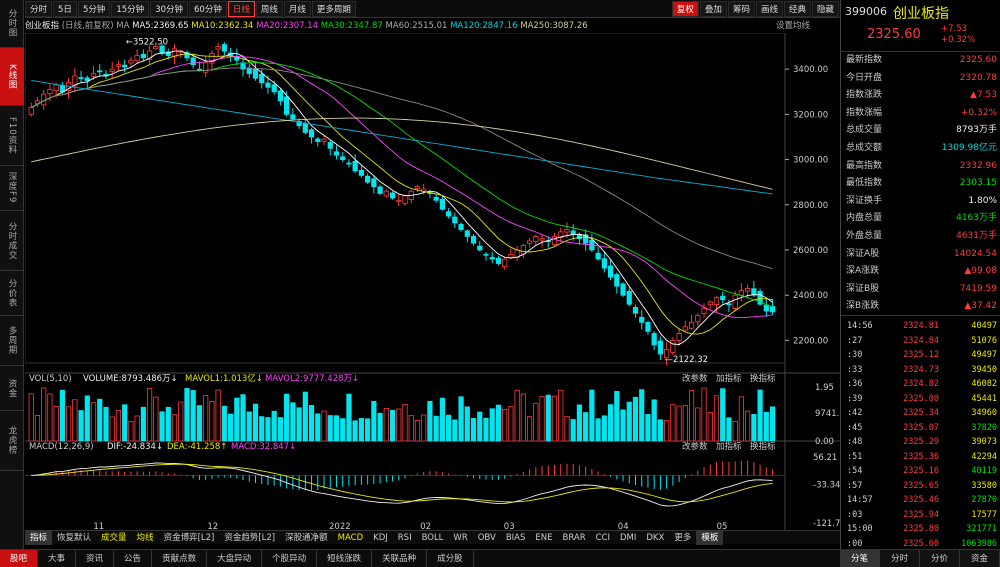  What do you see at coordinates (235, 558) in the screenshot?
I see `bottom-nav-5: 大盘异动` at bounding box center [235, 558].